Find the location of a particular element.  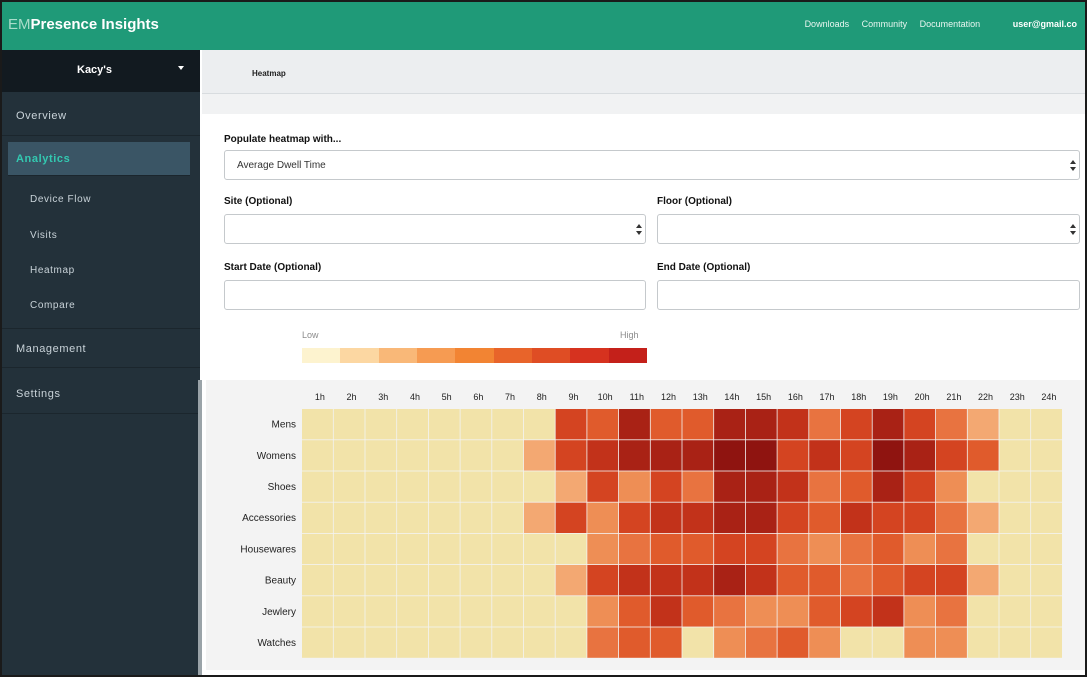

sidebar-item-overview: Overview is located at coordinates (101, 116).